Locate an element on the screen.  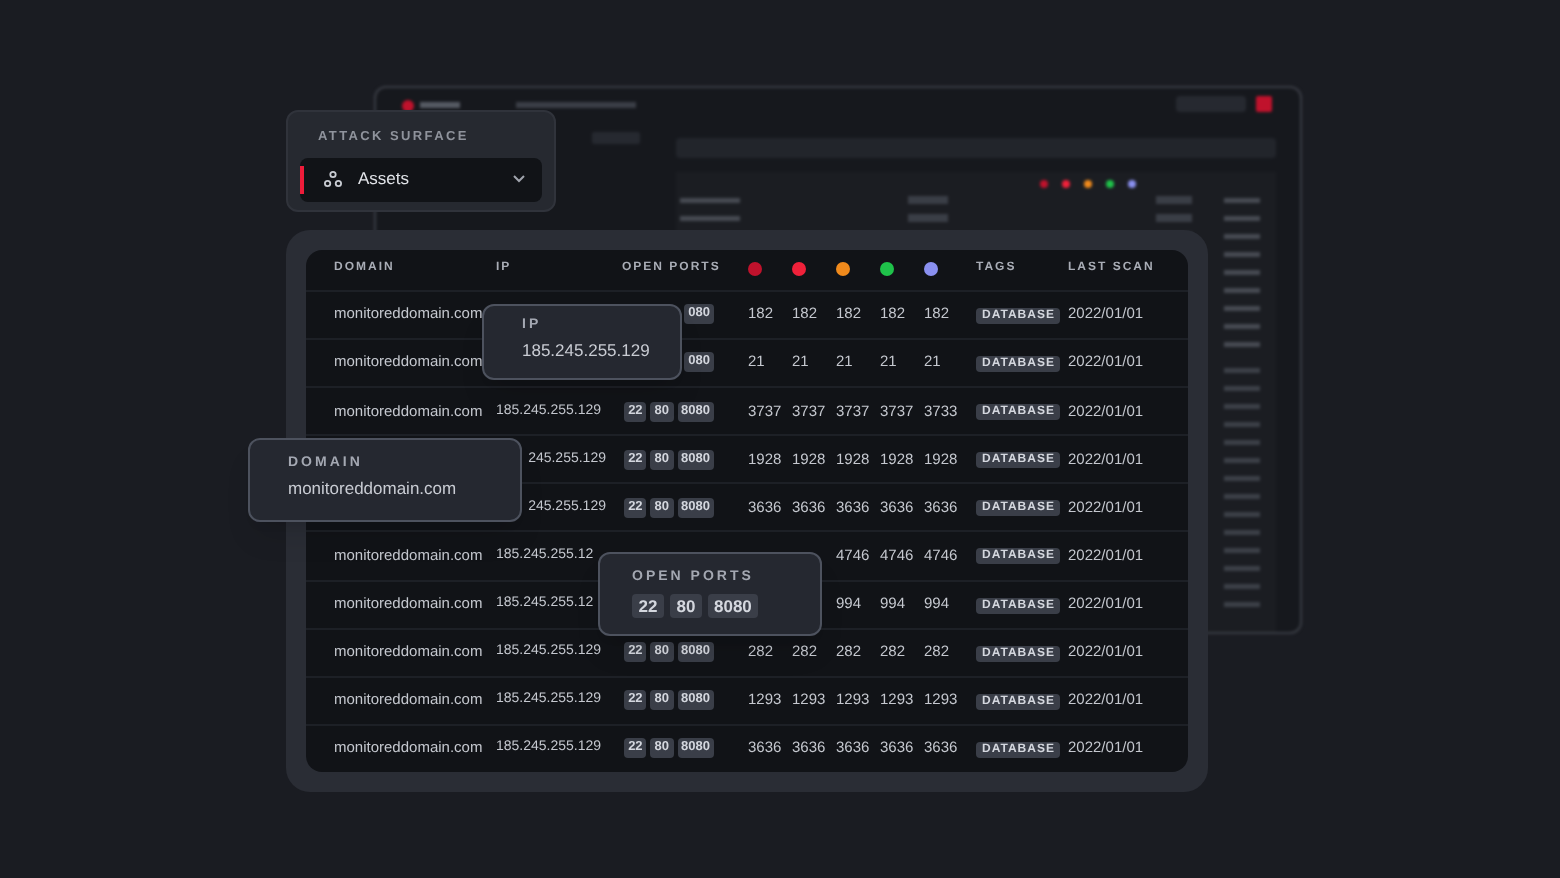
tooltip-value: monitoreddomain.com is located at coordinates (373, 488).